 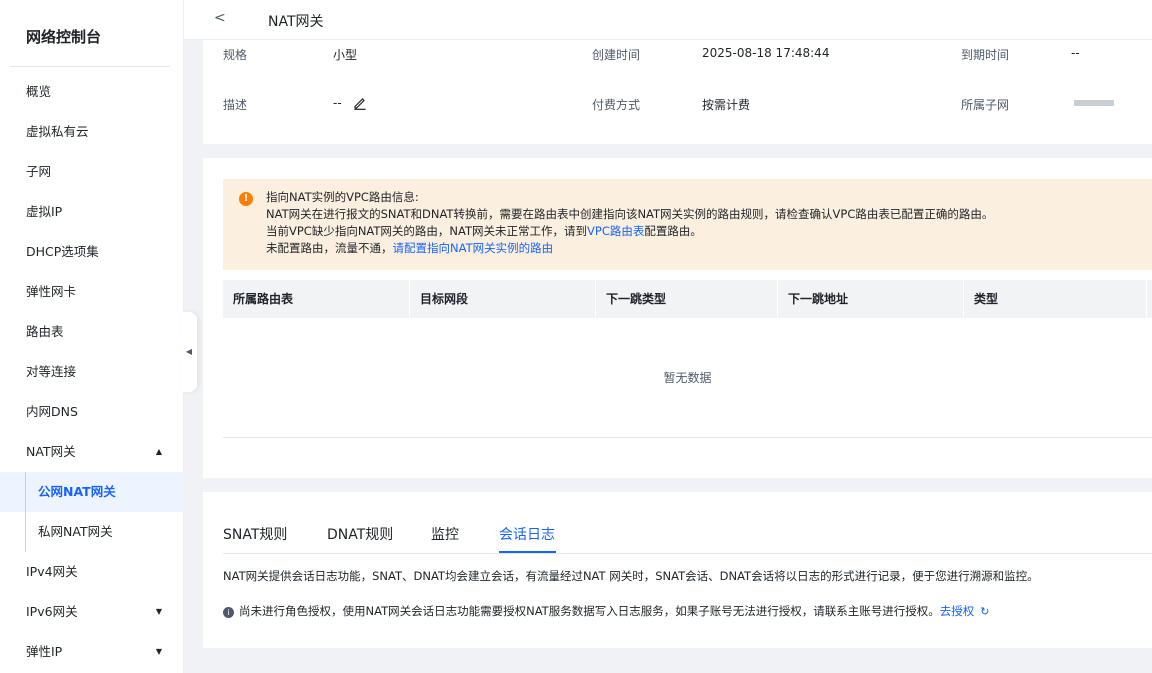 I want to click on sidebar-item-eni: 弹性网卡, so click(x=92, y=292).